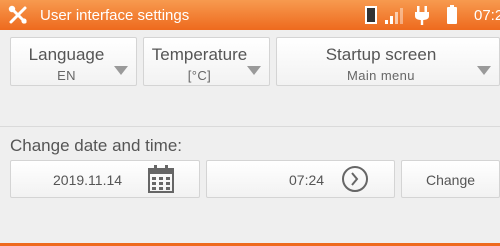 The width and height of the screenshot is (500, 246). I want to click on time-field: 07:24, so click(300, 179).